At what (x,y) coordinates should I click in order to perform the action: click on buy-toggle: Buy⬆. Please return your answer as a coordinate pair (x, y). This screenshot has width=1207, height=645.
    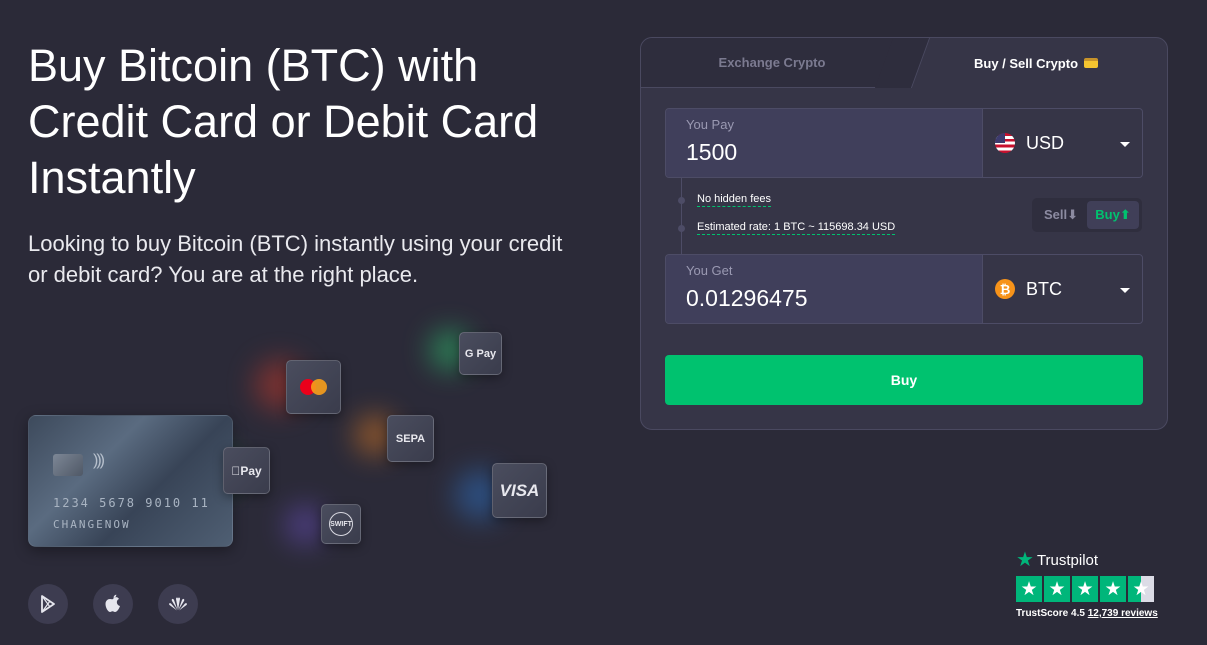
    Looking at the image, I should click on (1113, 215).